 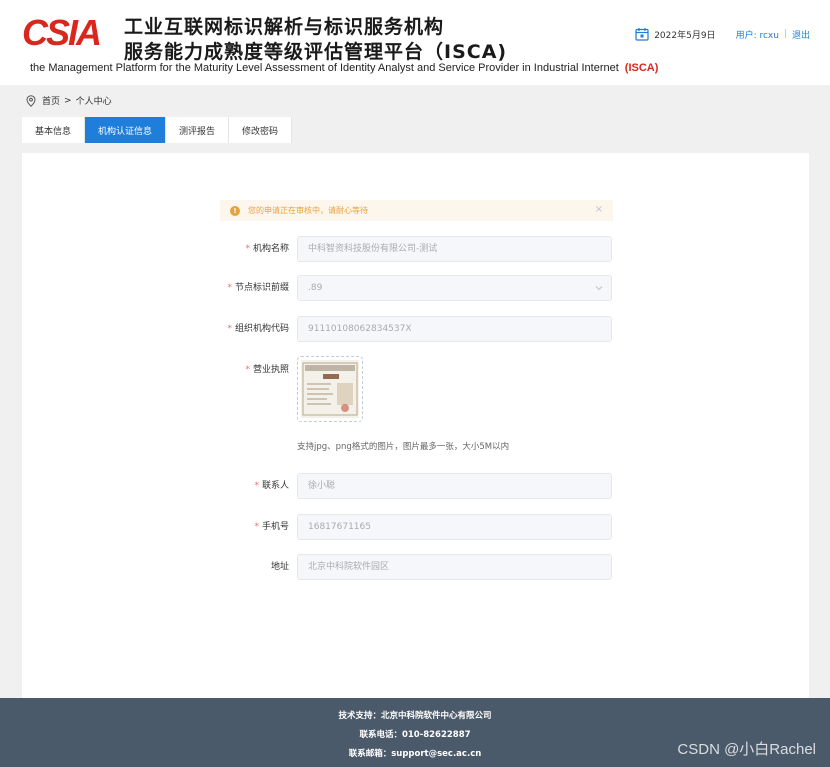 What do you see at coordinates (685, 35) in the screenshot?
I see `current-date: 2022年5月9日` at bounding box center [685, 35].